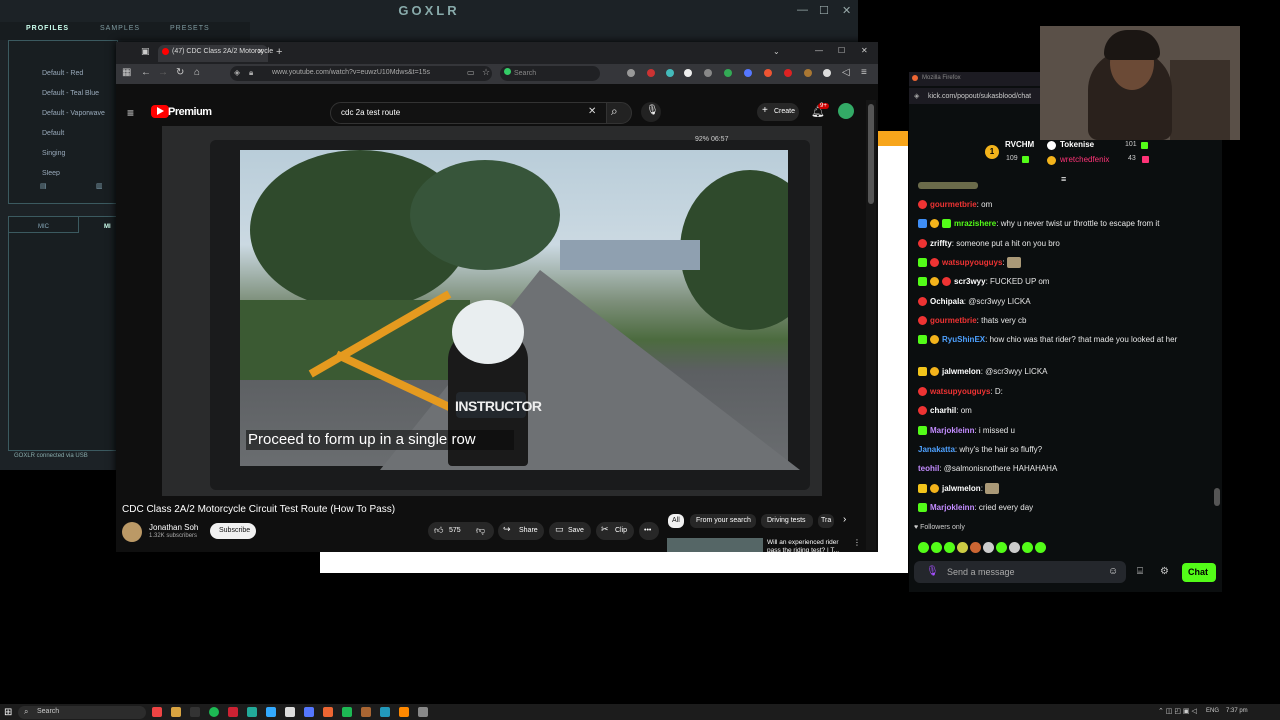 This screenshot has height=720, width=1280. What do you see at coordinates (928, 468) in the screenshot?
I see `chat-username: teohil` at bounding box center [928, 468].